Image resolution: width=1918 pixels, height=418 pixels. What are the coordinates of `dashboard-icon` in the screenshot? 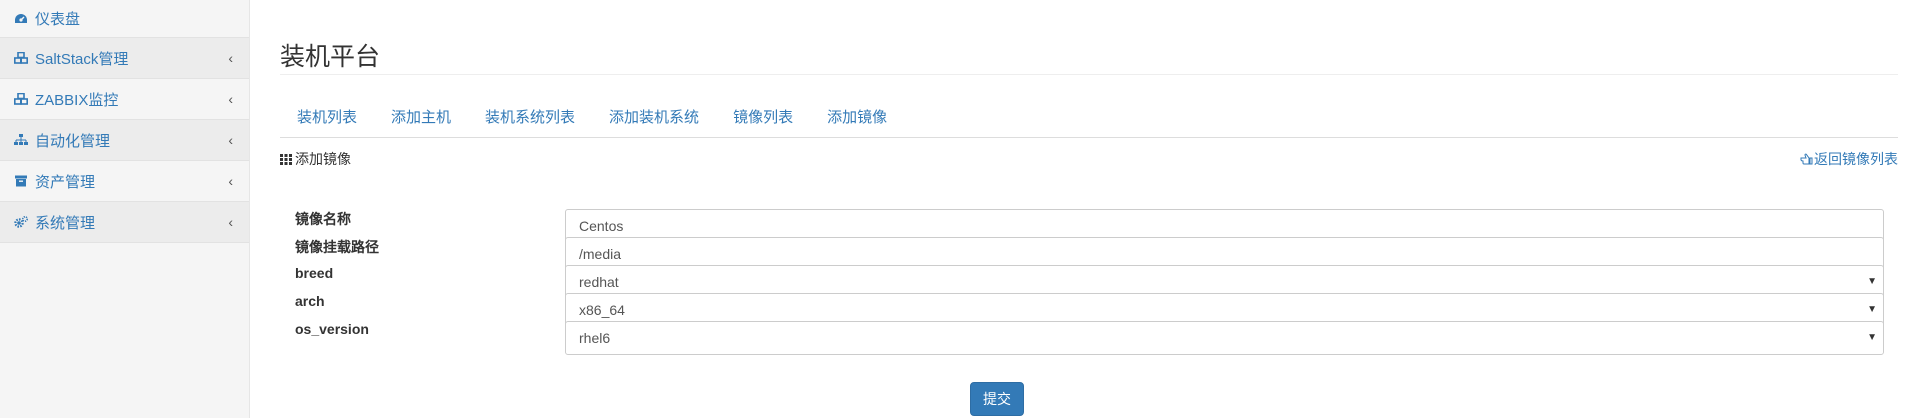 It's located at (24, 19).